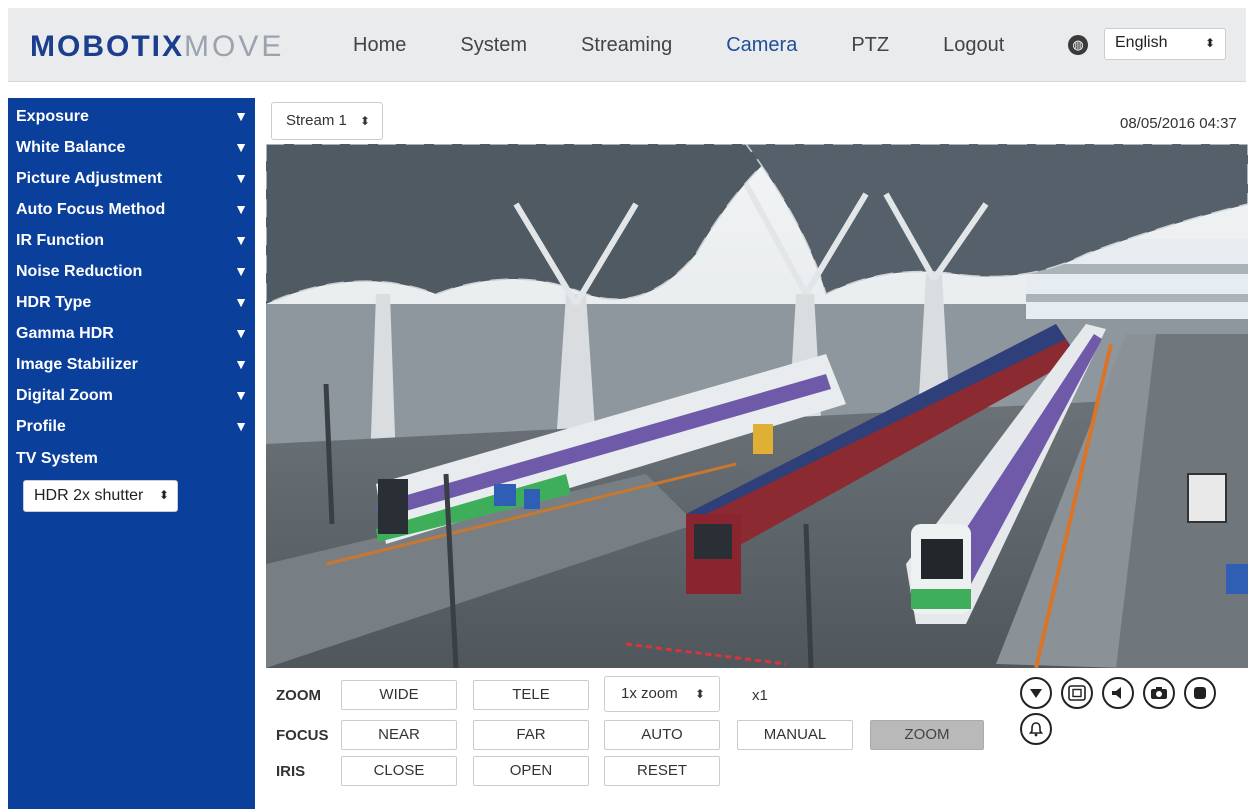 This screenshot has width=1251, height=809. Describe the element at coordinates (1036, 693) in the screenshot. I see `chevron-down-icon` at that location.